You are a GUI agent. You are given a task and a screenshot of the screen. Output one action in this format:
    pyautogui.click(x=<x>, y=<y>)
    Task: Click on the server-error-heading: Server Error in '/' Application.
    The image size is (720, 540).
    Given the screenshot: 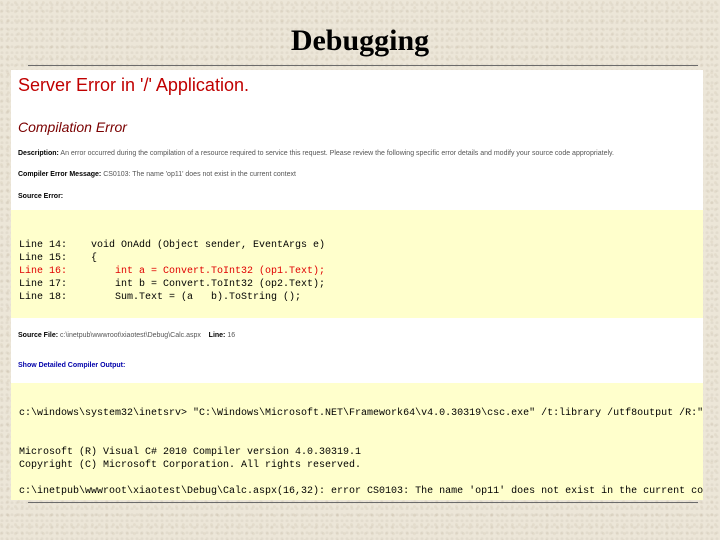 What is the action you would take?
    pyautogui.click(x=133, y=85)
    